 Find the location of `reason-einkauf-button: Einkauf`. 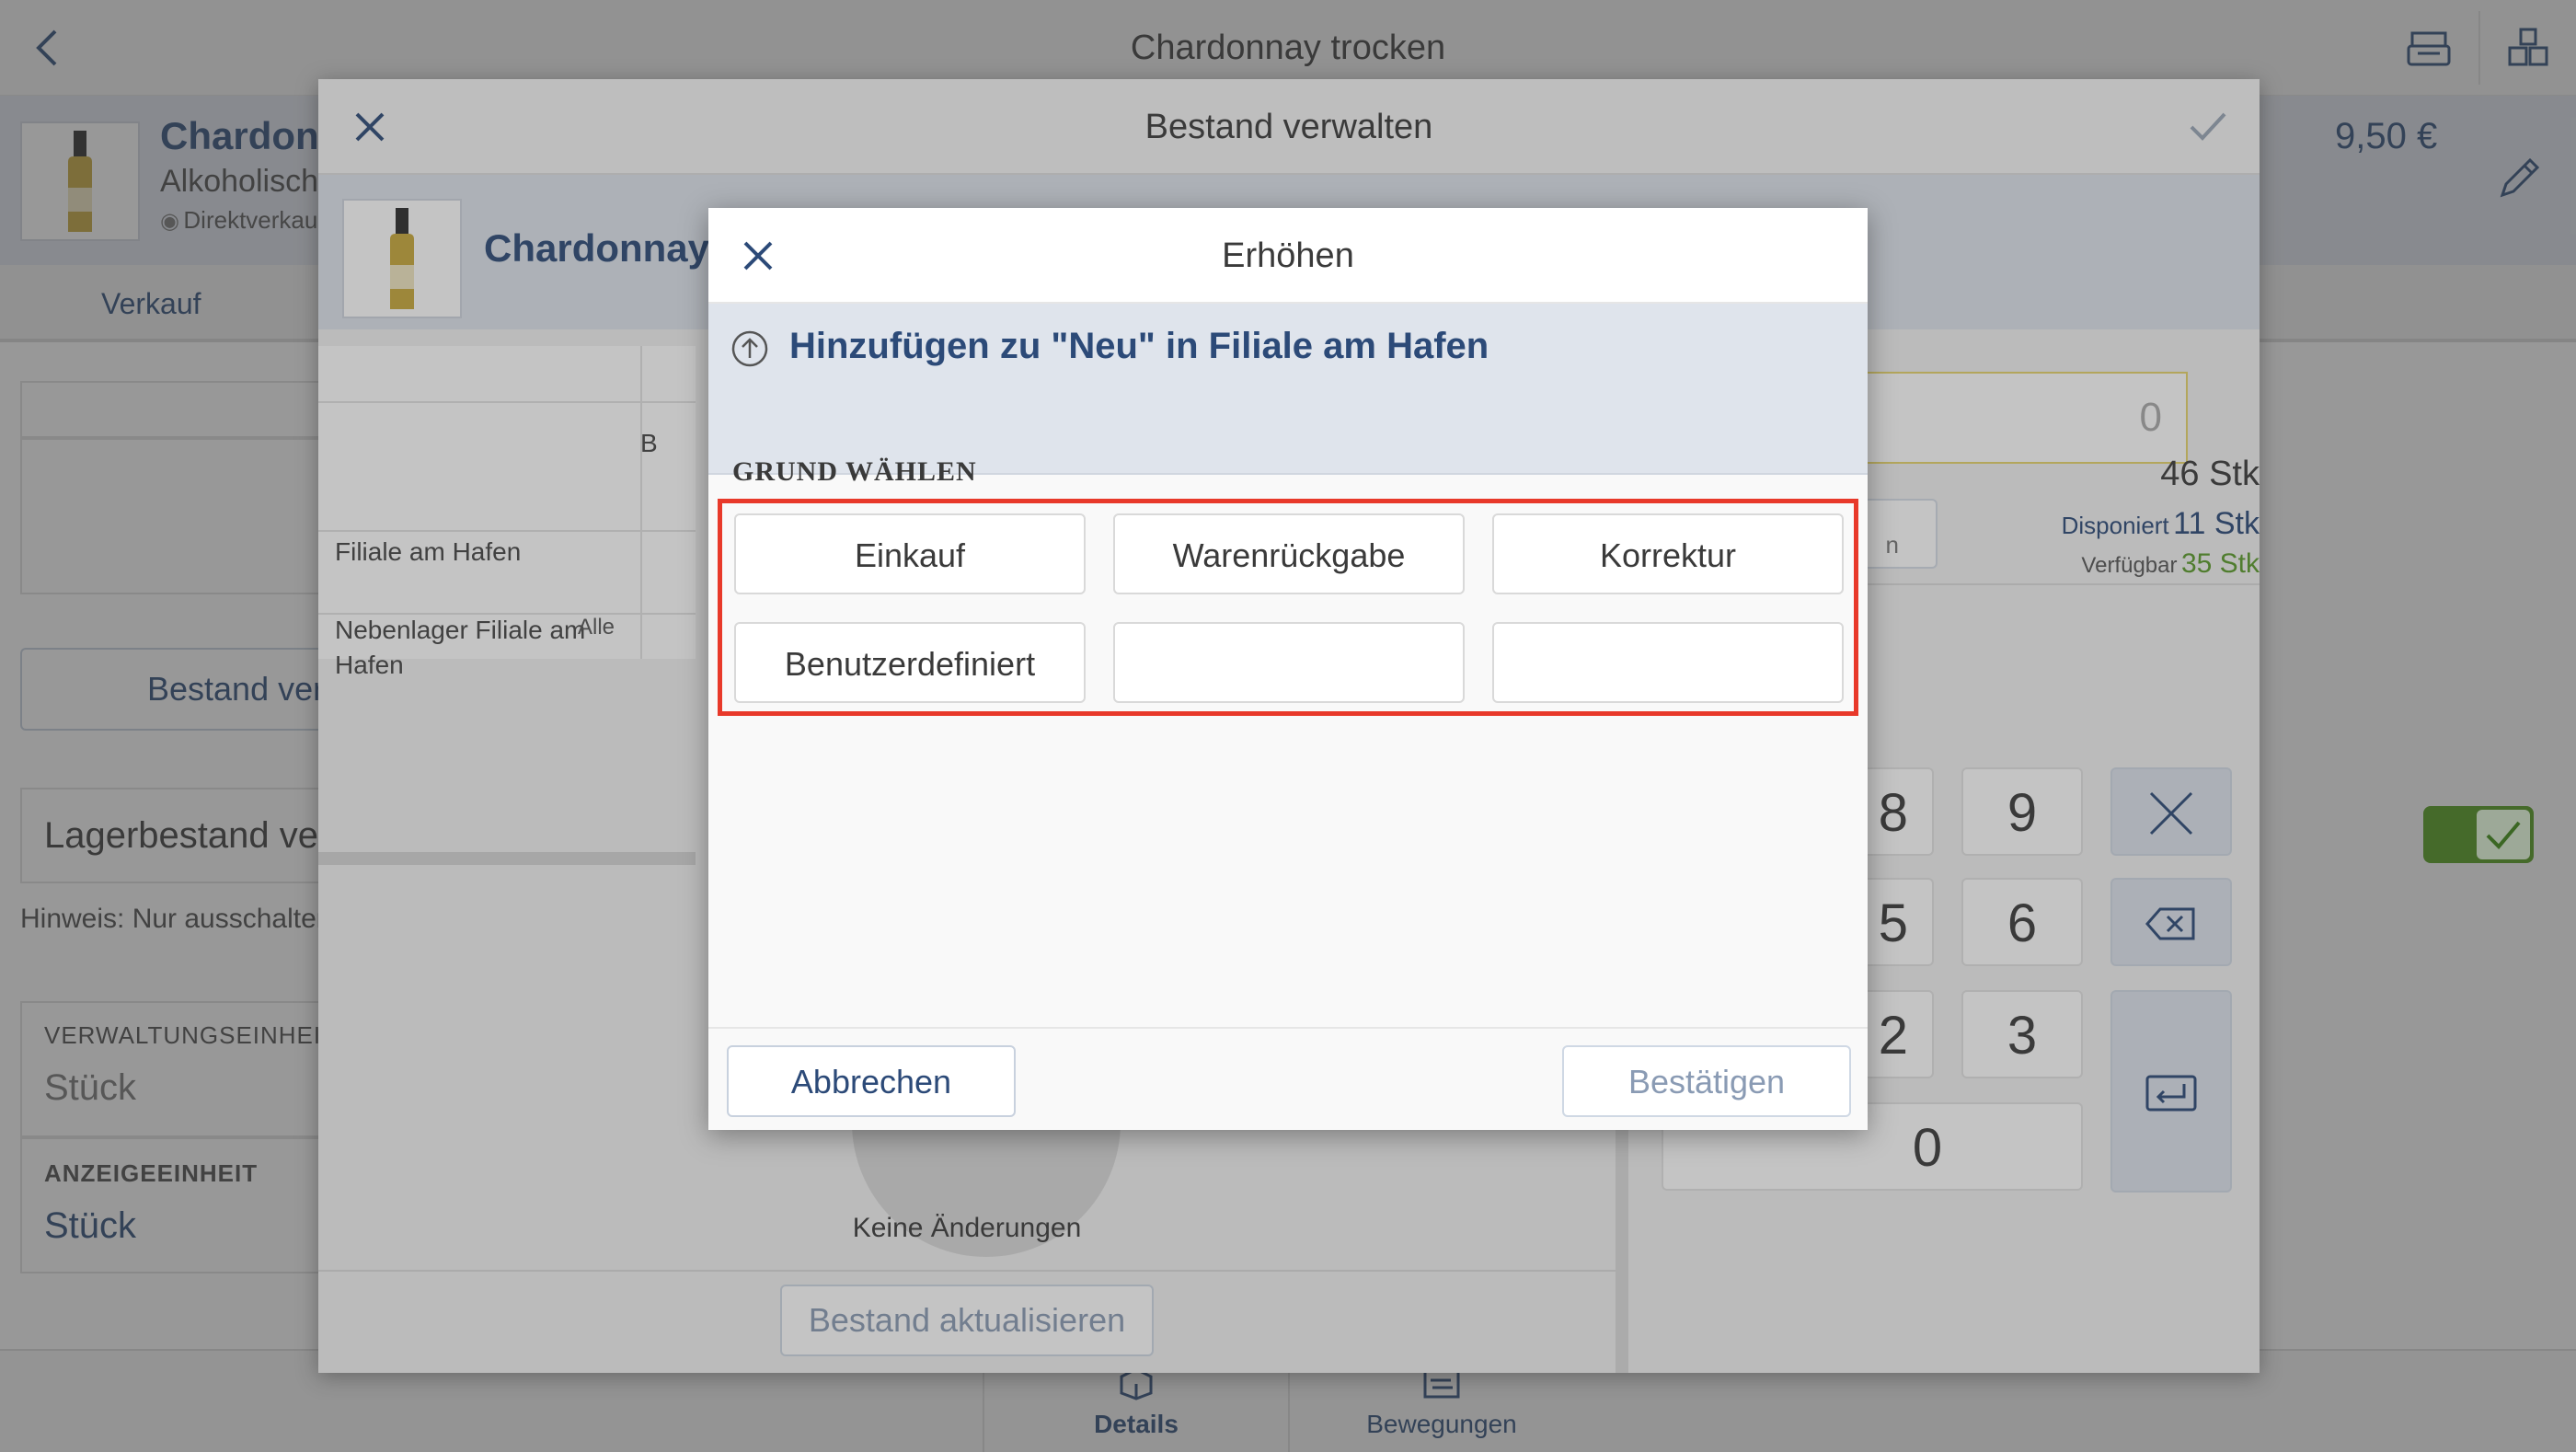

reason-einkauf-button: Einkauf is located at coordinates (910, 553).